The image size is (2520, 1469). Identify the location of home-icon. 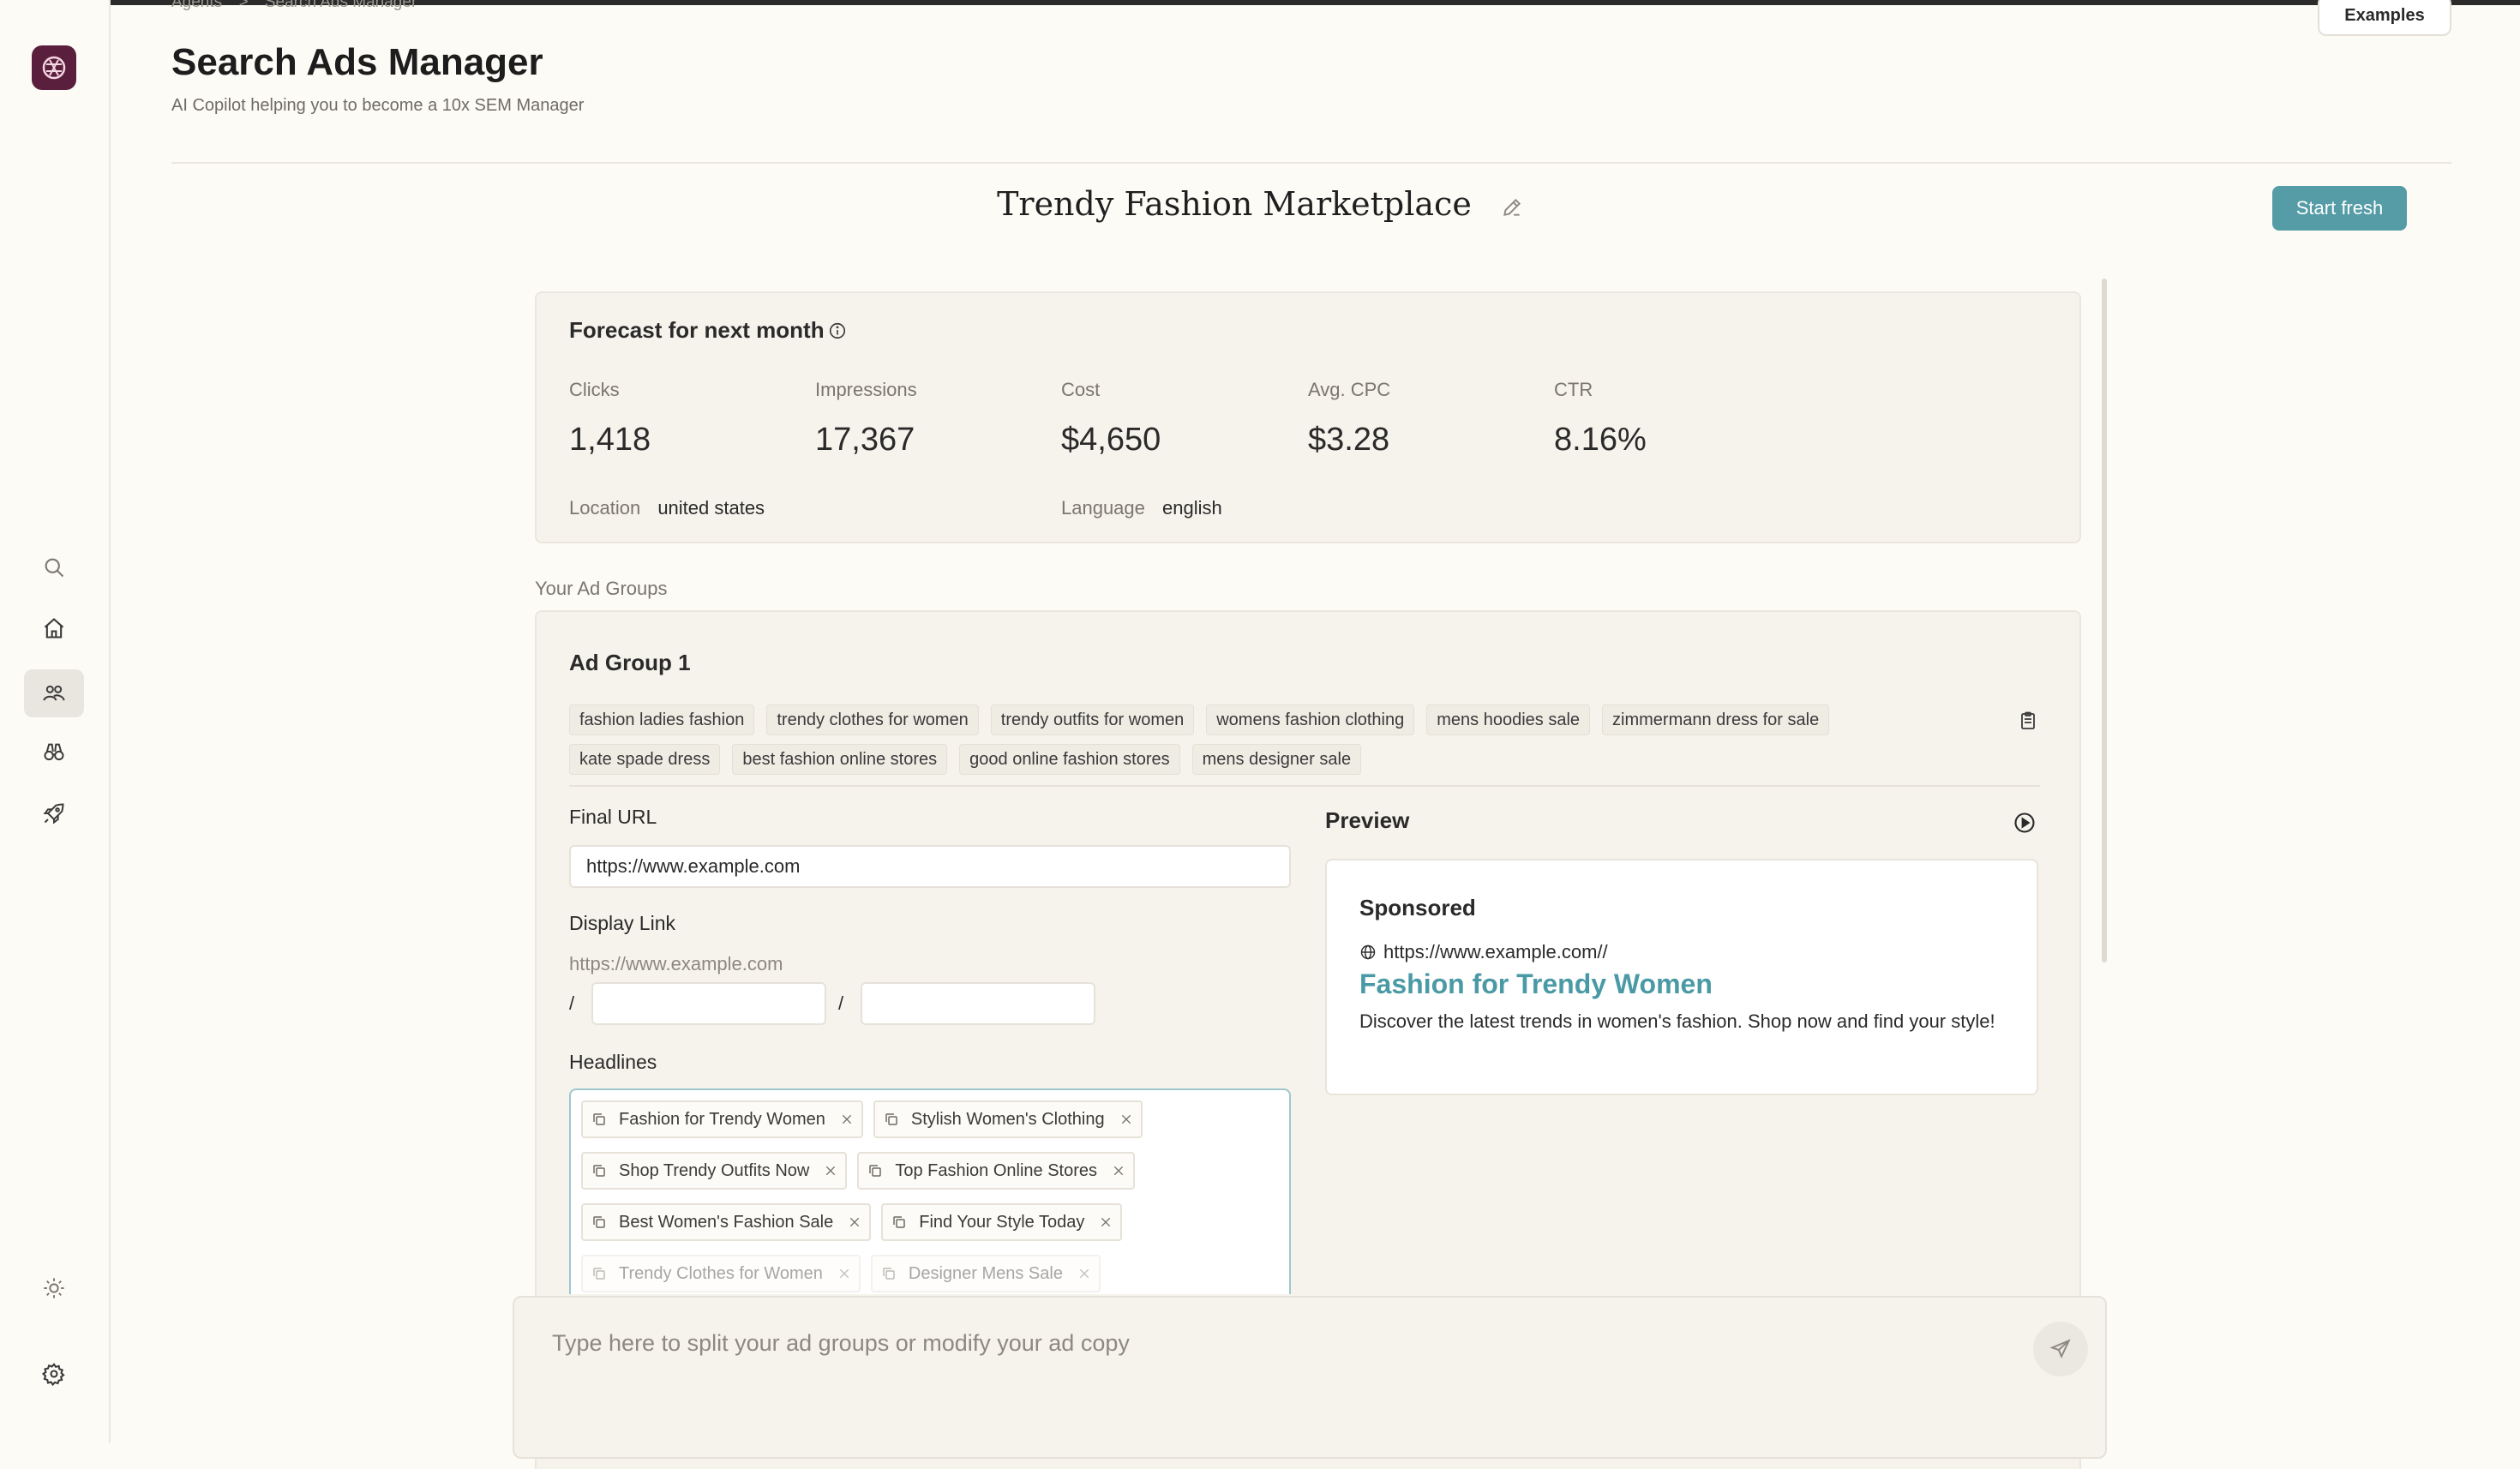
(54, 628).